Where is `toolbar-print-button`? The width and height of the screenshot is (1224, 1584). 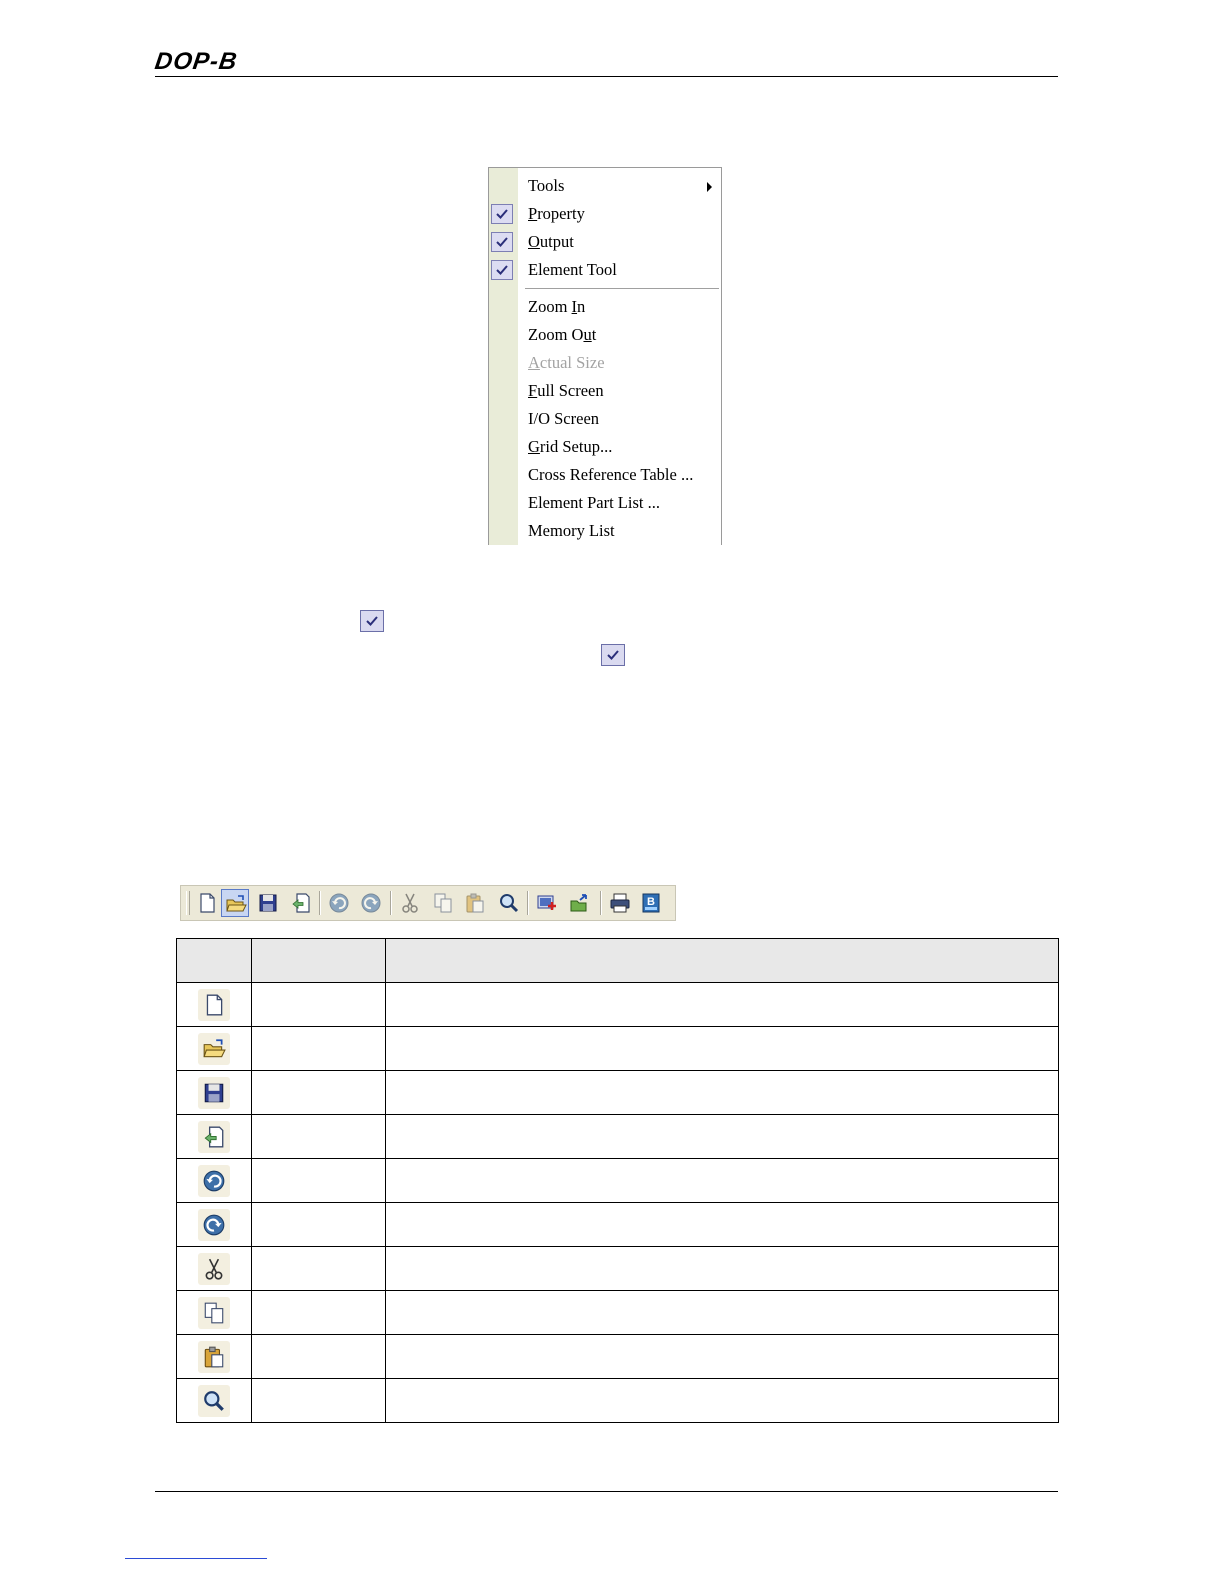
toolbar-print-button is located at coordinates (620, 903).